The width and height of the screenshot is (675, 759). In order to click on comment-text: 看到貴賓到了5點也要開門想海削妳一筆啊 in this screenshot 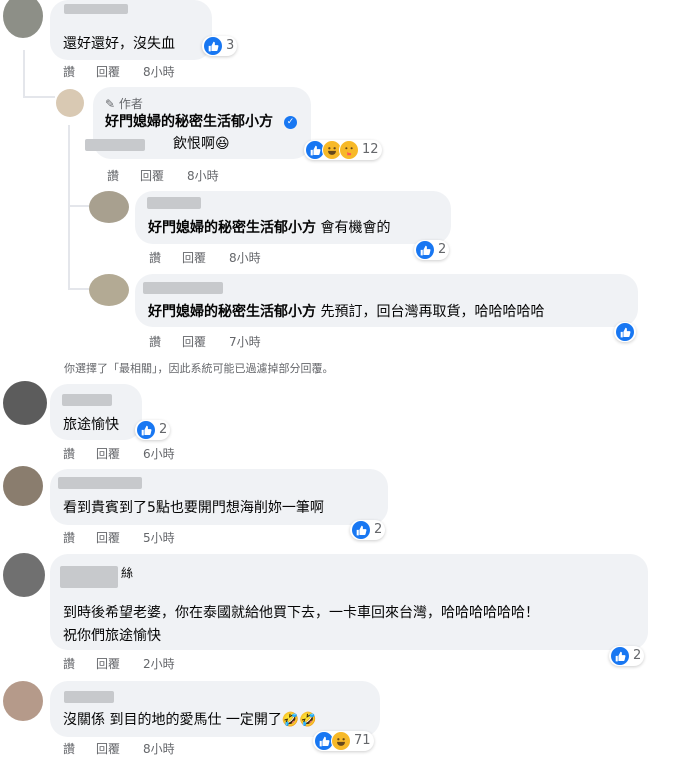, I will do `click(193, 508)`.